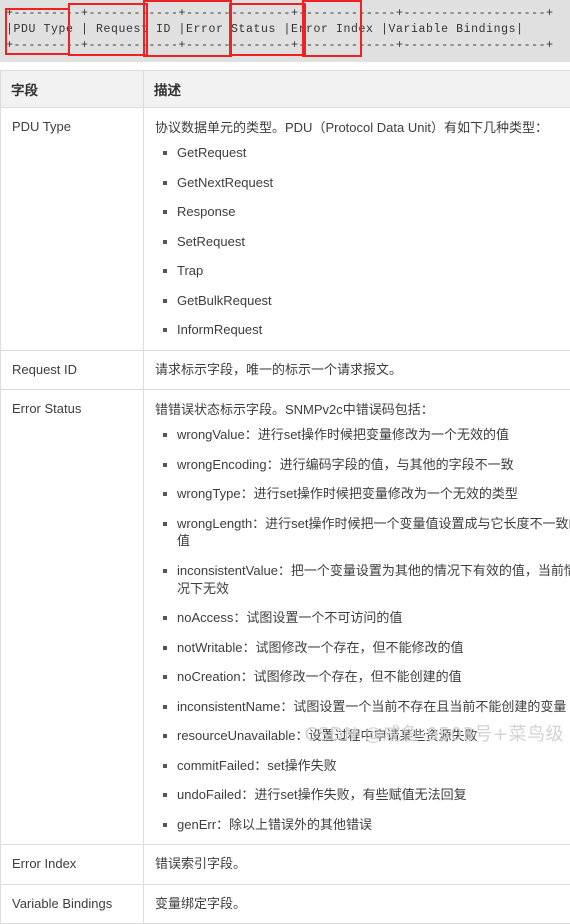 The height and width of the screenshot is (924, 570). What do you see at coordinates (72, 617) in the screenshot?
I see `field-name-cell: Error Status` at bounding box center [72, 617].